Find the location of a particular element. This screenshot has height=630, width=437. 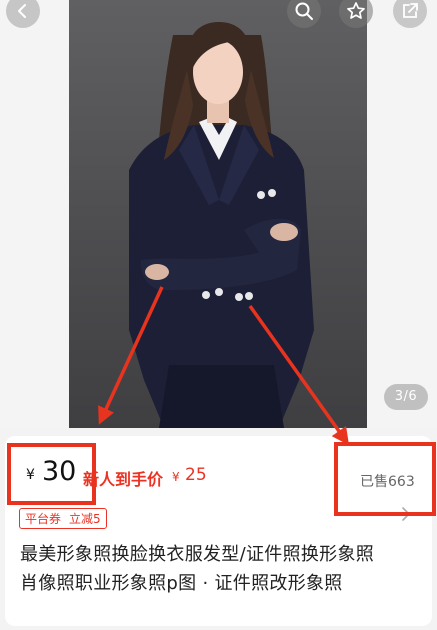

coupon-row: 平台券 立减5 is located at coordinates (63, 518).